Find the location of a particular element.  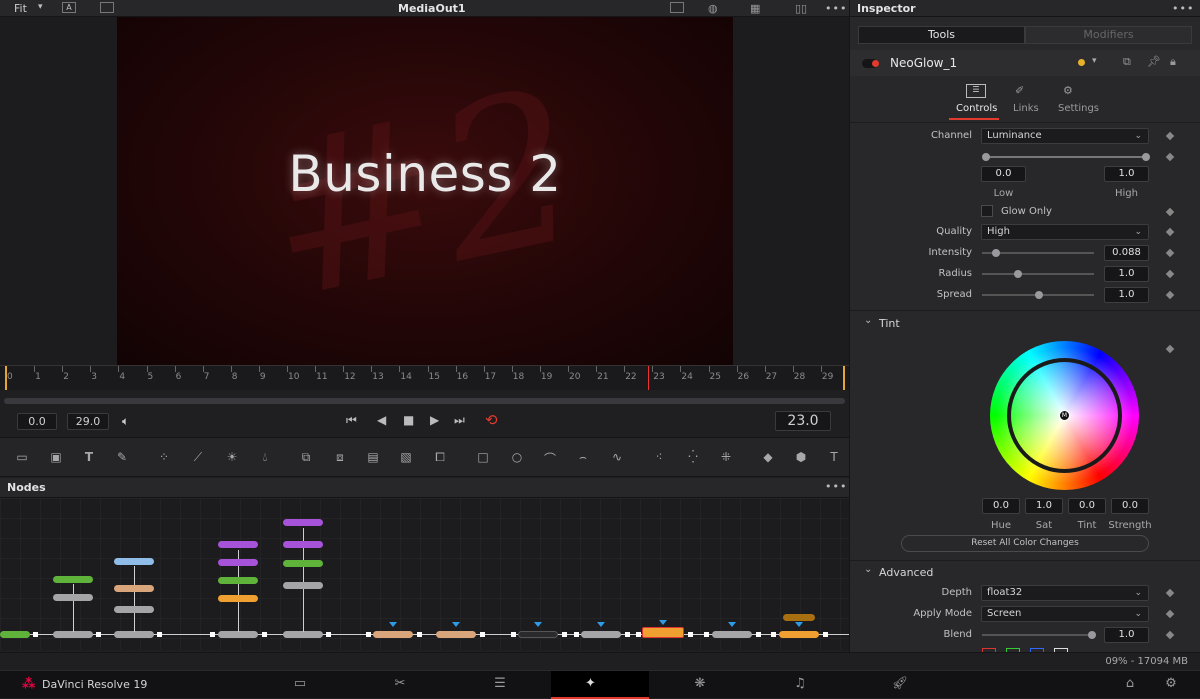

node-branch-b2 is located at coordinates (134, 588).